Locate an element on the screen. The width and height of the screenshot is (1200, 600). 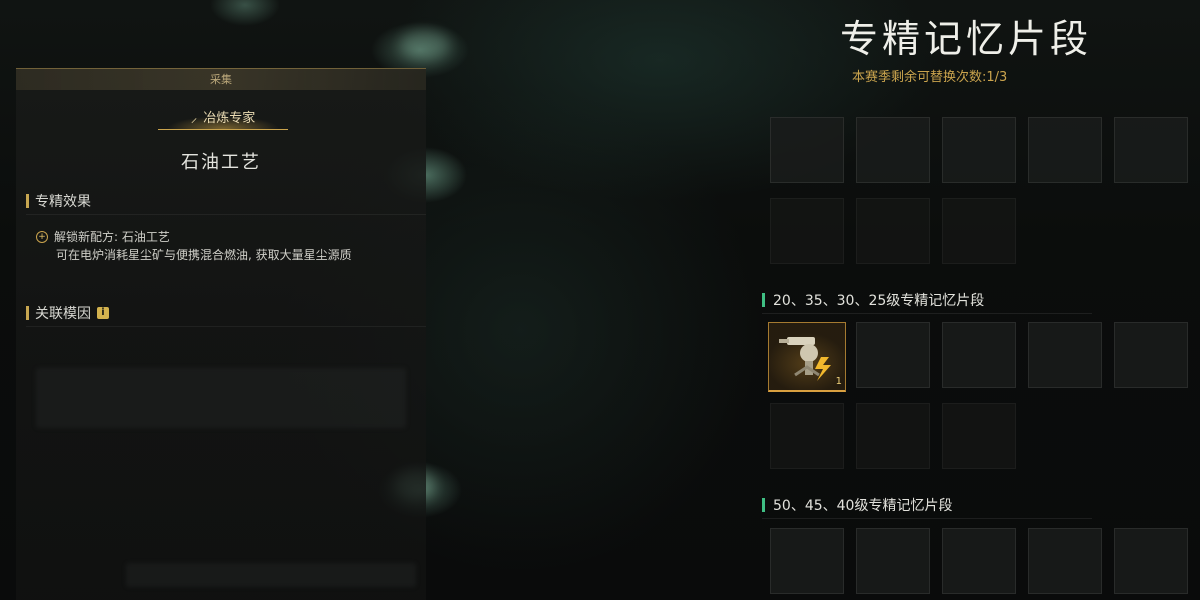
season-remaining-count: 本赛季剩余可替换次数:1/3 is located at coordinates (930, 77).